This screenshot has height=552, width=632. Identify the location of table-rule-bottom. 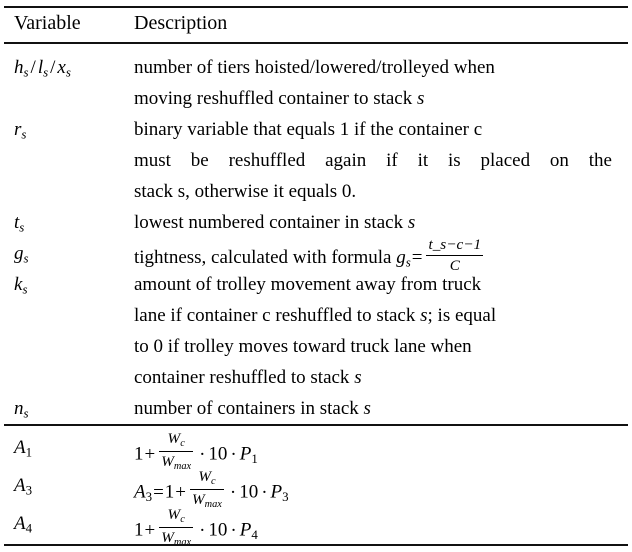
(316, 545).